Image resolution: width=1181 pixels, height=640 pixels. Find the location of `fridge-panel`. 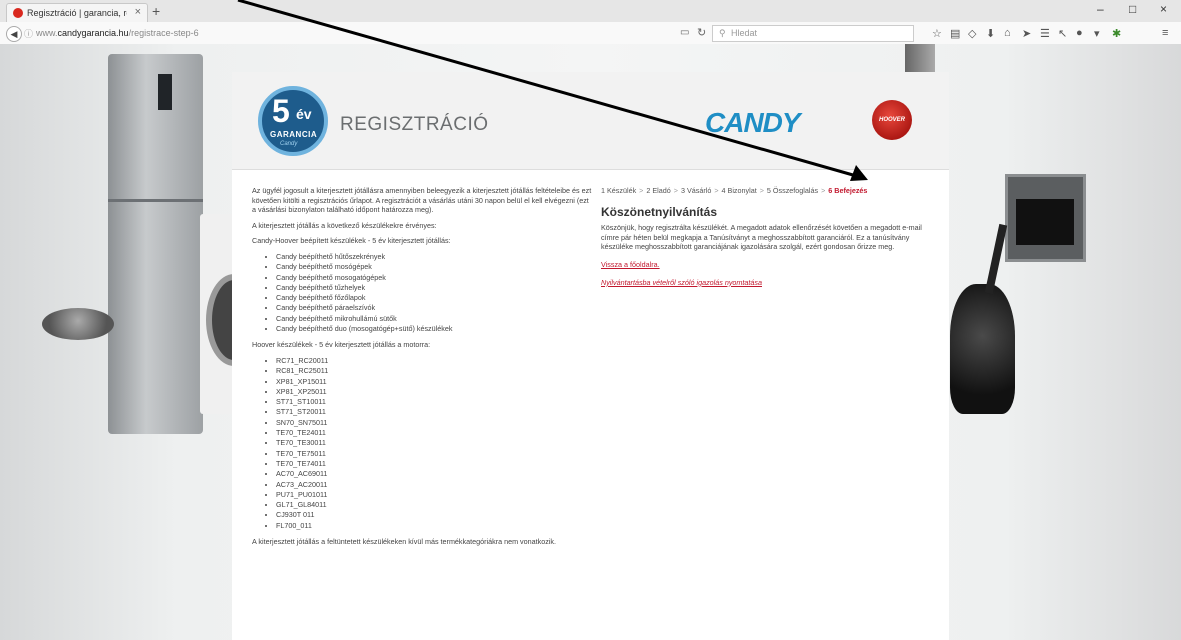

fridge-panel is located at coordinates (165, 92).